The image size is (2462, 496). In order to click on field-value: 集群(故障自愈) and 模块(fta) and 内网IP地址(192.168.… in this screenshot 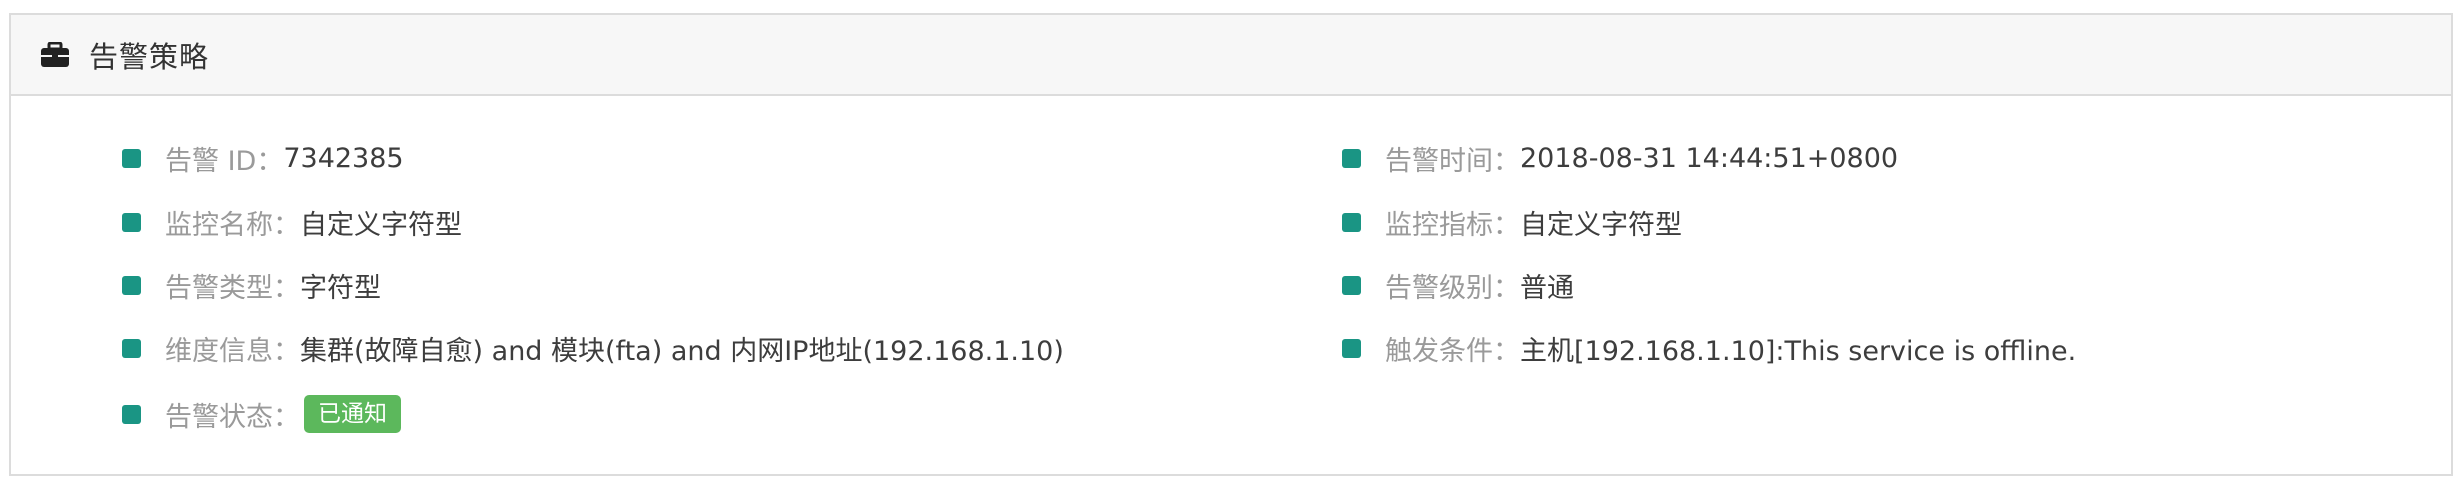, I will do `click(682, 351)`.